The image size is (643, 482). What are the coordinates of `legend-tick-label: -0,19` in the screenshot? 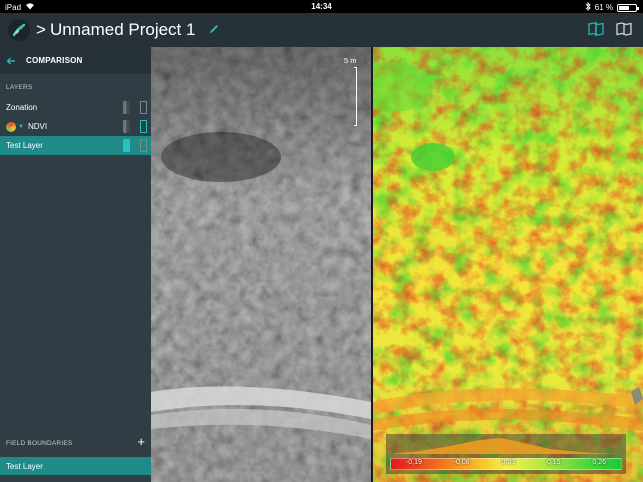 It's located at (413, 462).